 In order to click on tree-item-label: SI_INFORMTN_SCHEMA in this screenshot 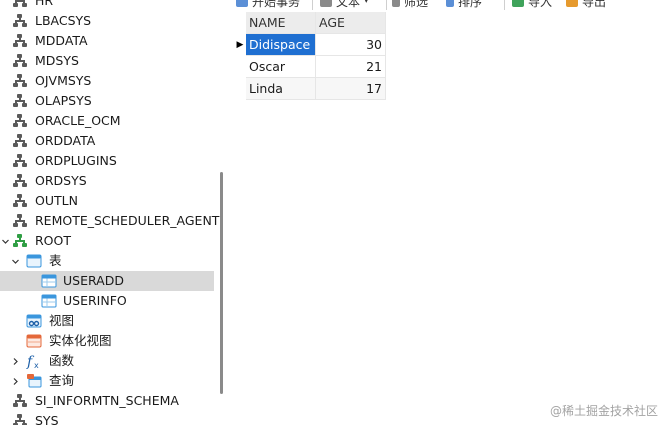, I will do `click(107, 400)`.